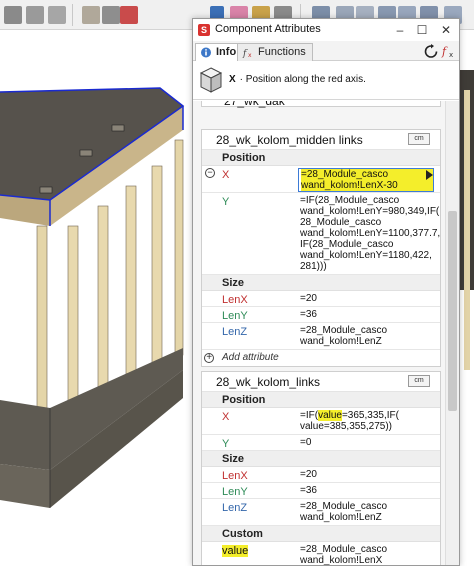 The width and height of the screenshot is (474, 566). Describe the element at coordinates (341, 222) in the screenshot. I see `attribute-value-line: 28_Module_casco` at that location.